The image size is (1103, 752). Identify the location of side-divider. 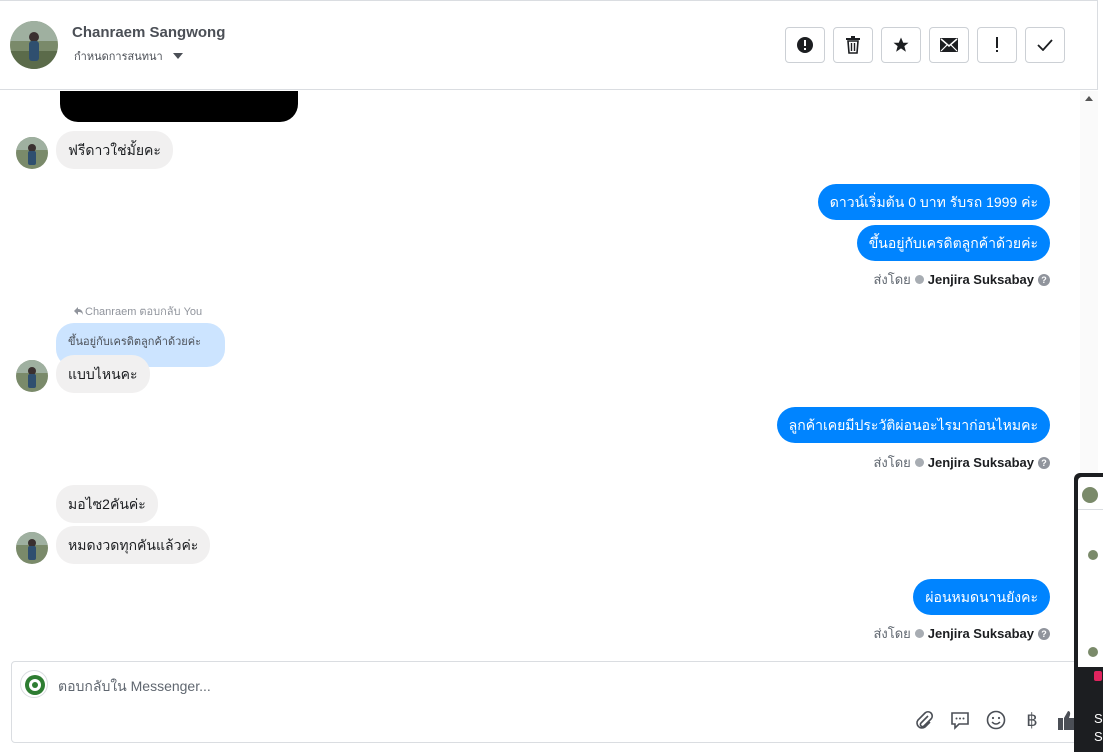
(1090, 509).